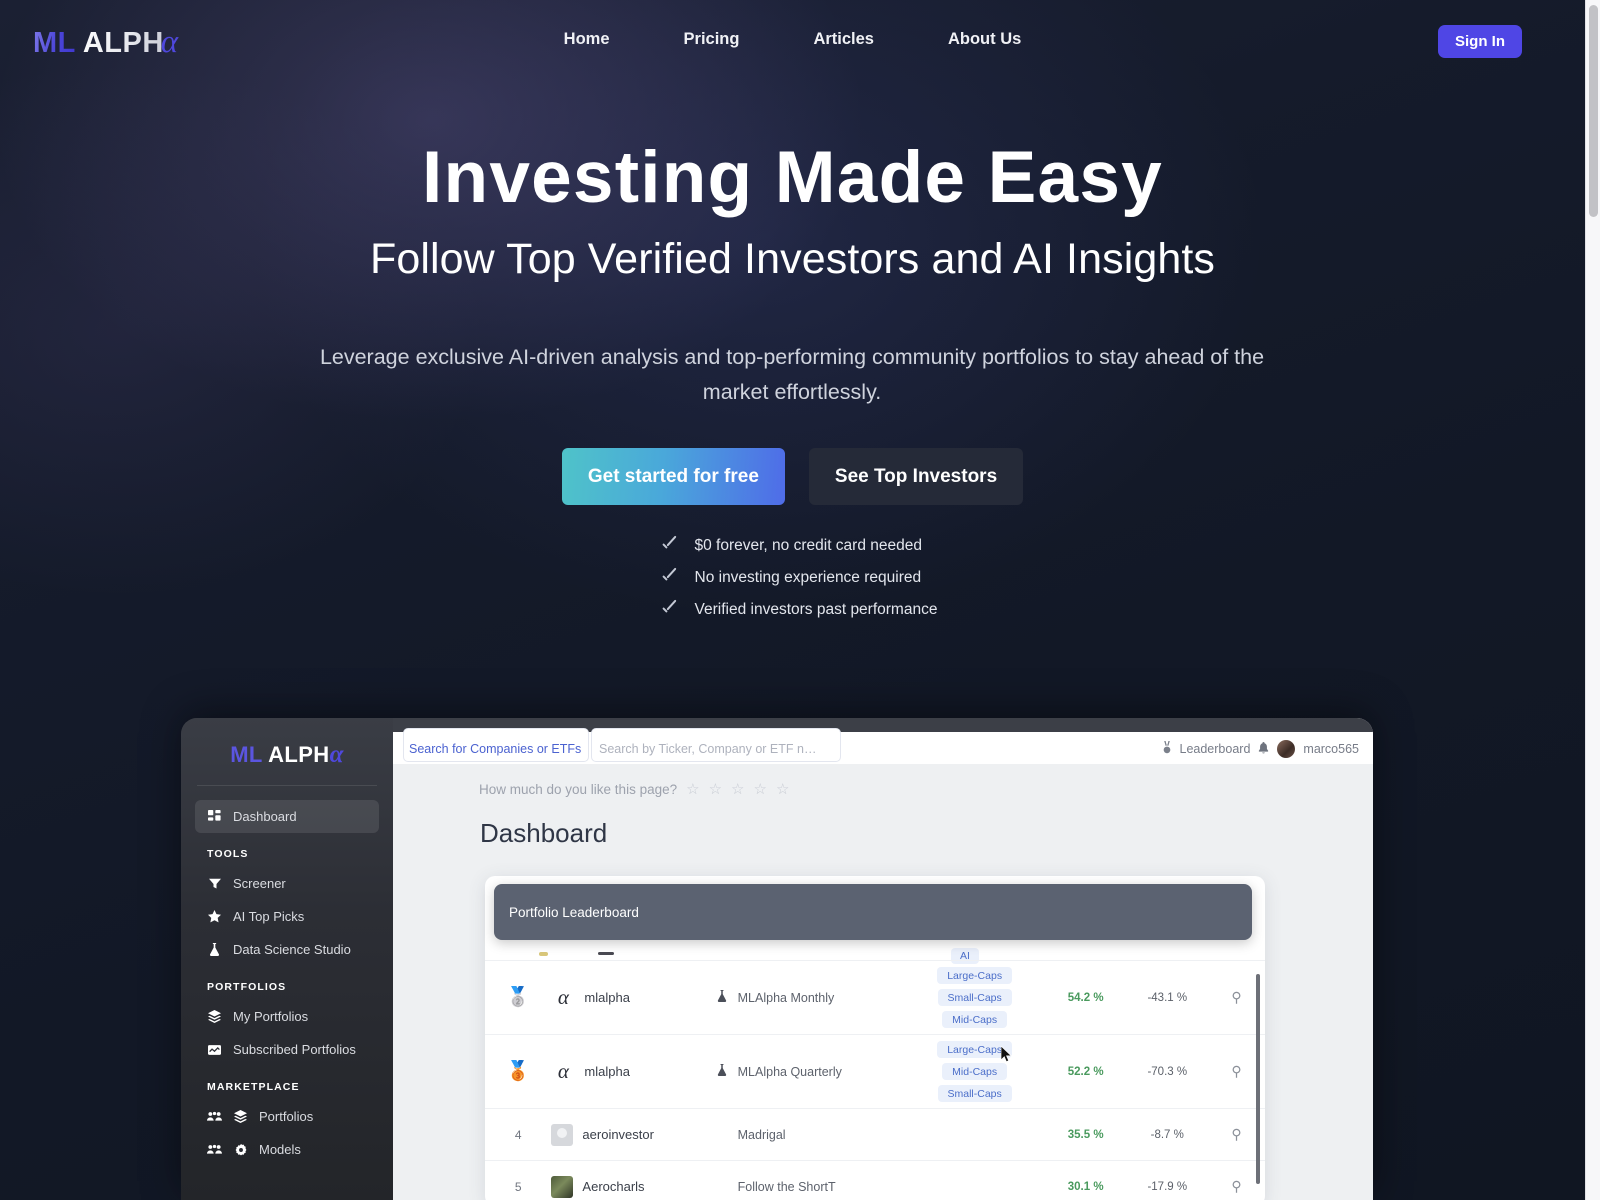 The image size is (1600, 1200). What do you see at coordinates (808, 545) in the screenshot?
I see `feature-label: $0 forever, no credit card needed` at bounding box center [808, 545].